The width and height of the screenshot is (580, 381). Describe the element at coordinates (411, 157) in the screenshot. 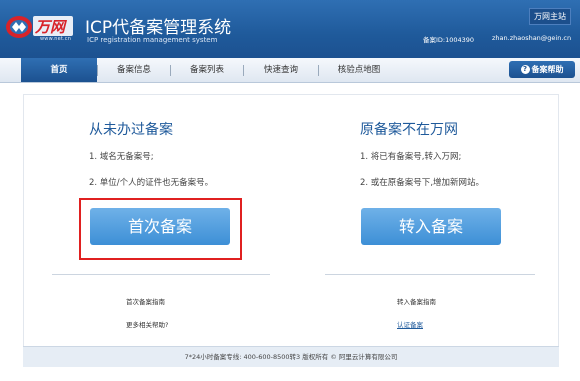

I see `transfer-condition-1: 1. 将已有备案号,转入万网;` at that location.